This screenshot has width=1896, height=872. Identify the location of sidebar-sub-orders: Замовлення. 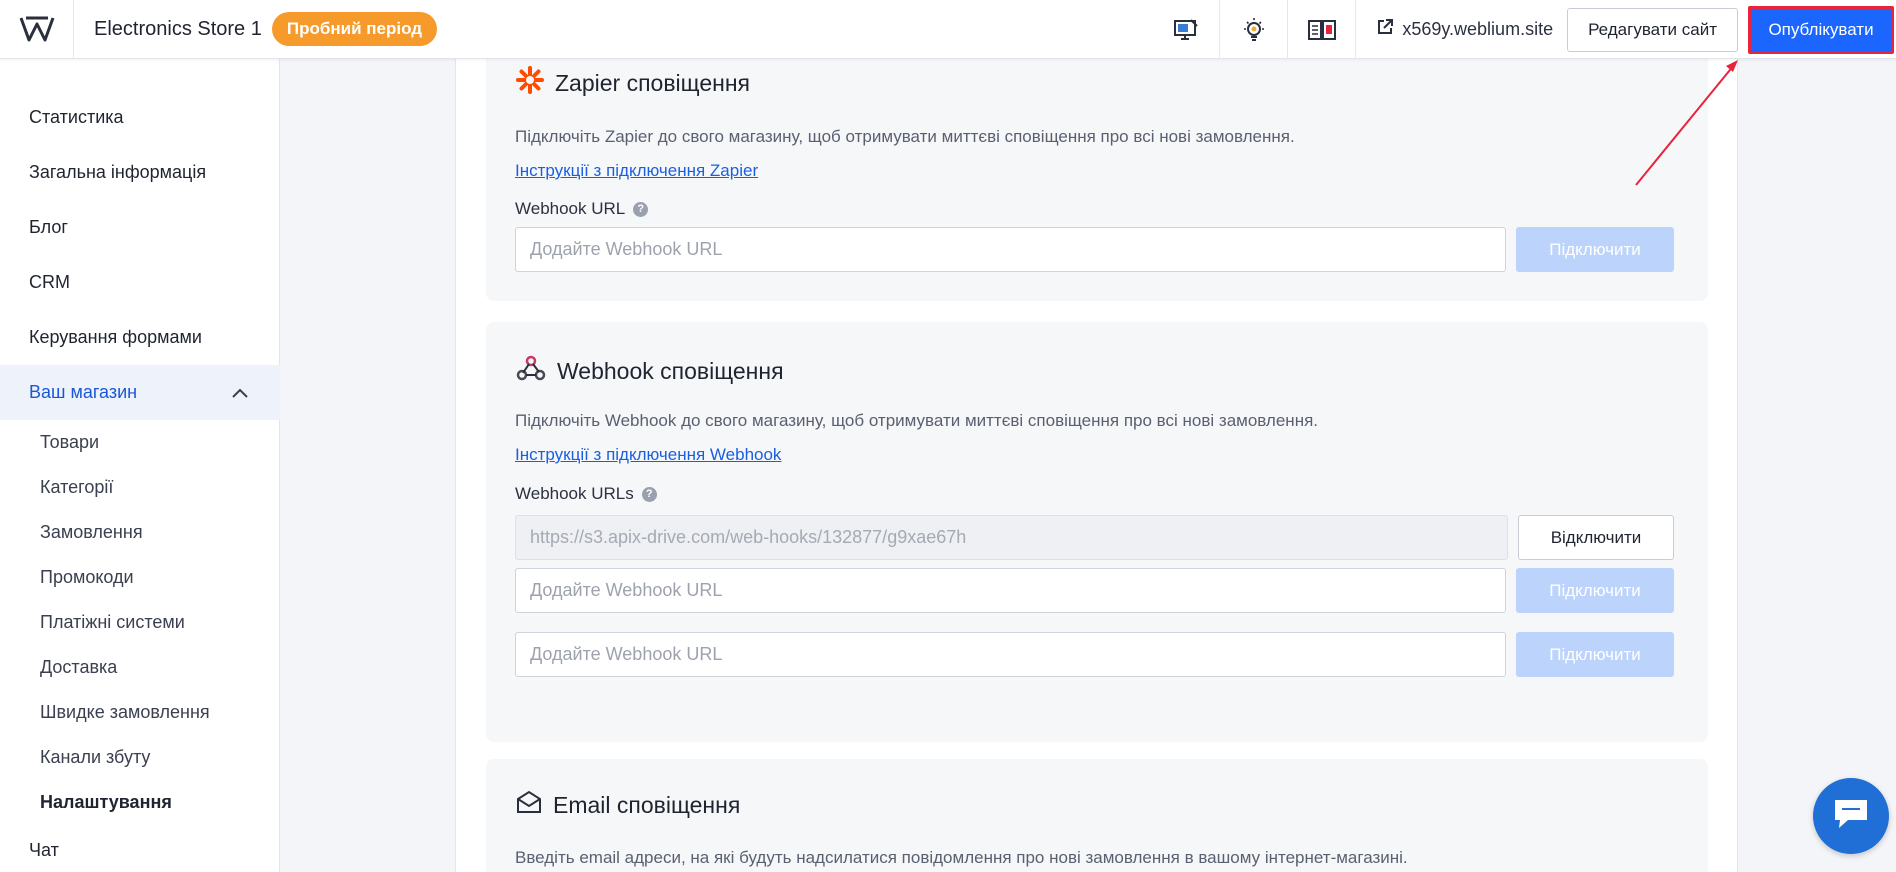
(140, 532).